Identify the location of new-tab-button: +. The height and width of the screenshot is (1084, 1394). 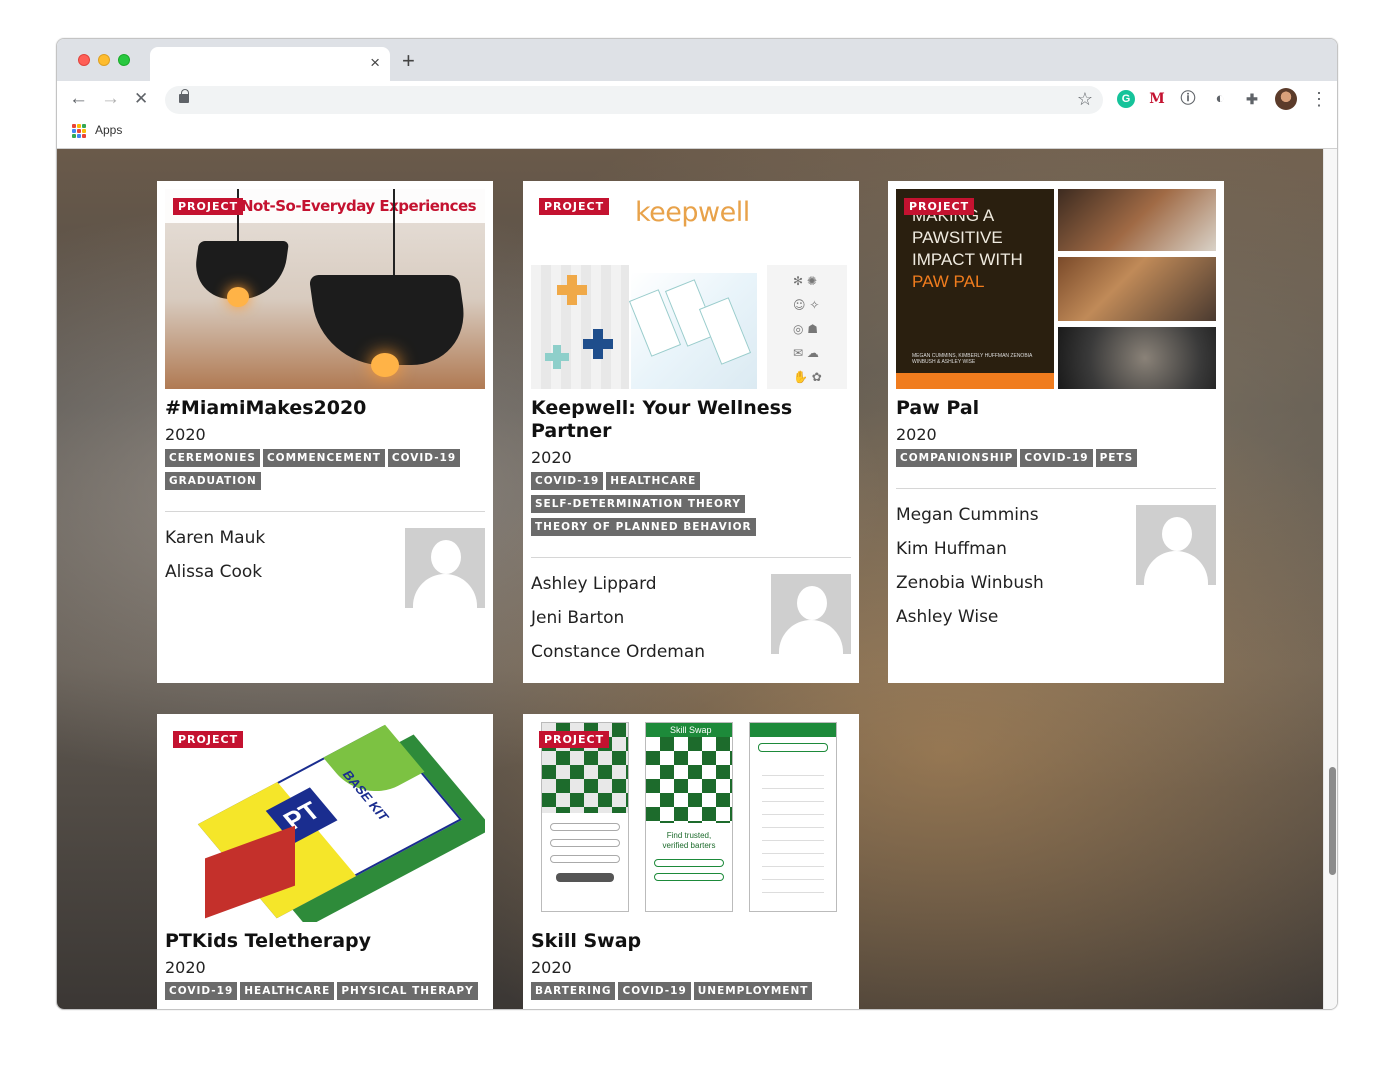
(408, 61).